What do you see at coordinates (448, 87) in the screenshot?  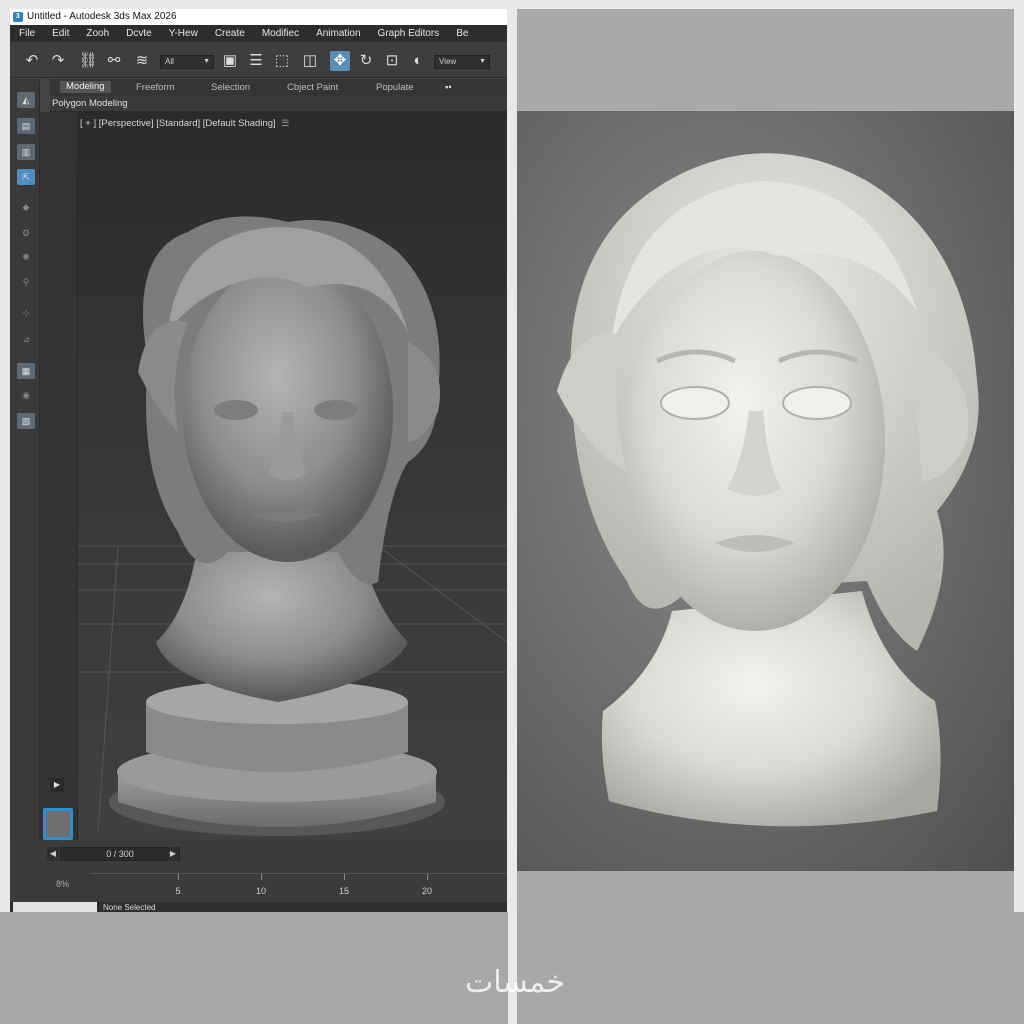 I see `ribbon-options-icon: ▪•` at bounding box center [448, 87].